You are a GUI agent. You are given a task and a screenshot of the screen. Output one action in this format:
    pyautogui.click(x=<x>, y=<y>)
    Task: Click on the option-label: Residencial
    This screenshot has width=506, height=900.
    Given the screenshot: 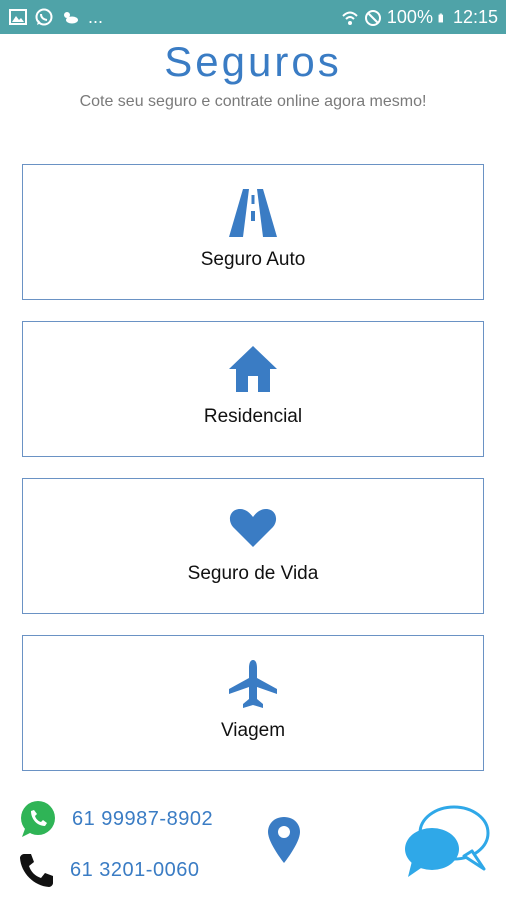 What is the action you would take?
    pyautogui.click(x=253, y=416)
    